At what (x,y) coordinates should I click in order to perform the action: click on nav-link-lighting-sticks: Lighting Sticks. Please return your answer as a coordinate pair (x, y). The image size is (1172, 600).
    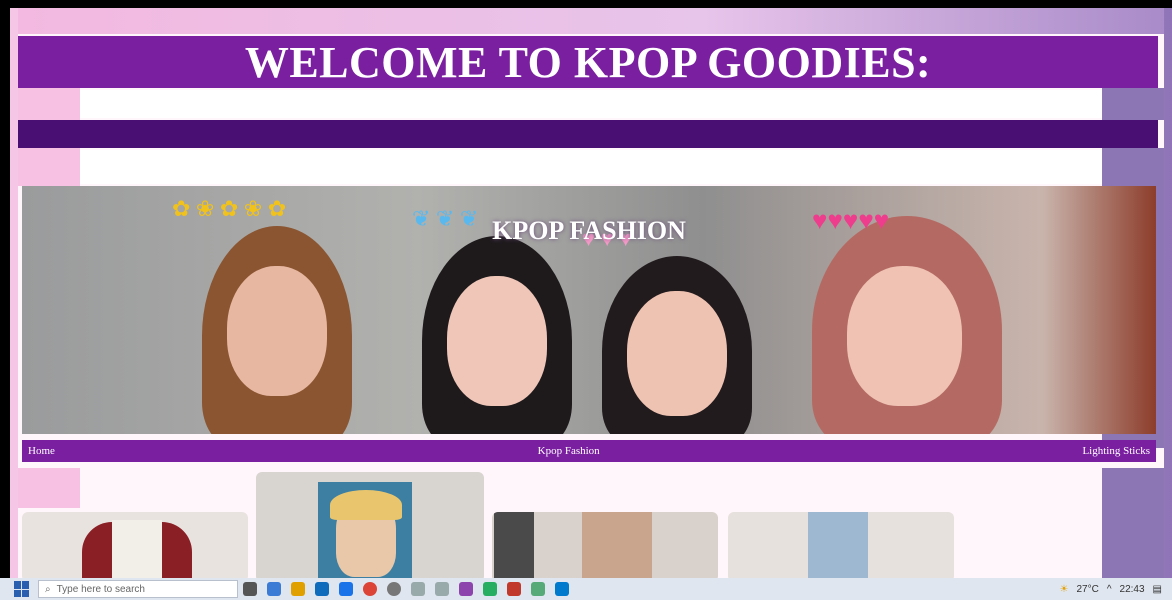
    Looking at the image, I should click on (1116, 451).